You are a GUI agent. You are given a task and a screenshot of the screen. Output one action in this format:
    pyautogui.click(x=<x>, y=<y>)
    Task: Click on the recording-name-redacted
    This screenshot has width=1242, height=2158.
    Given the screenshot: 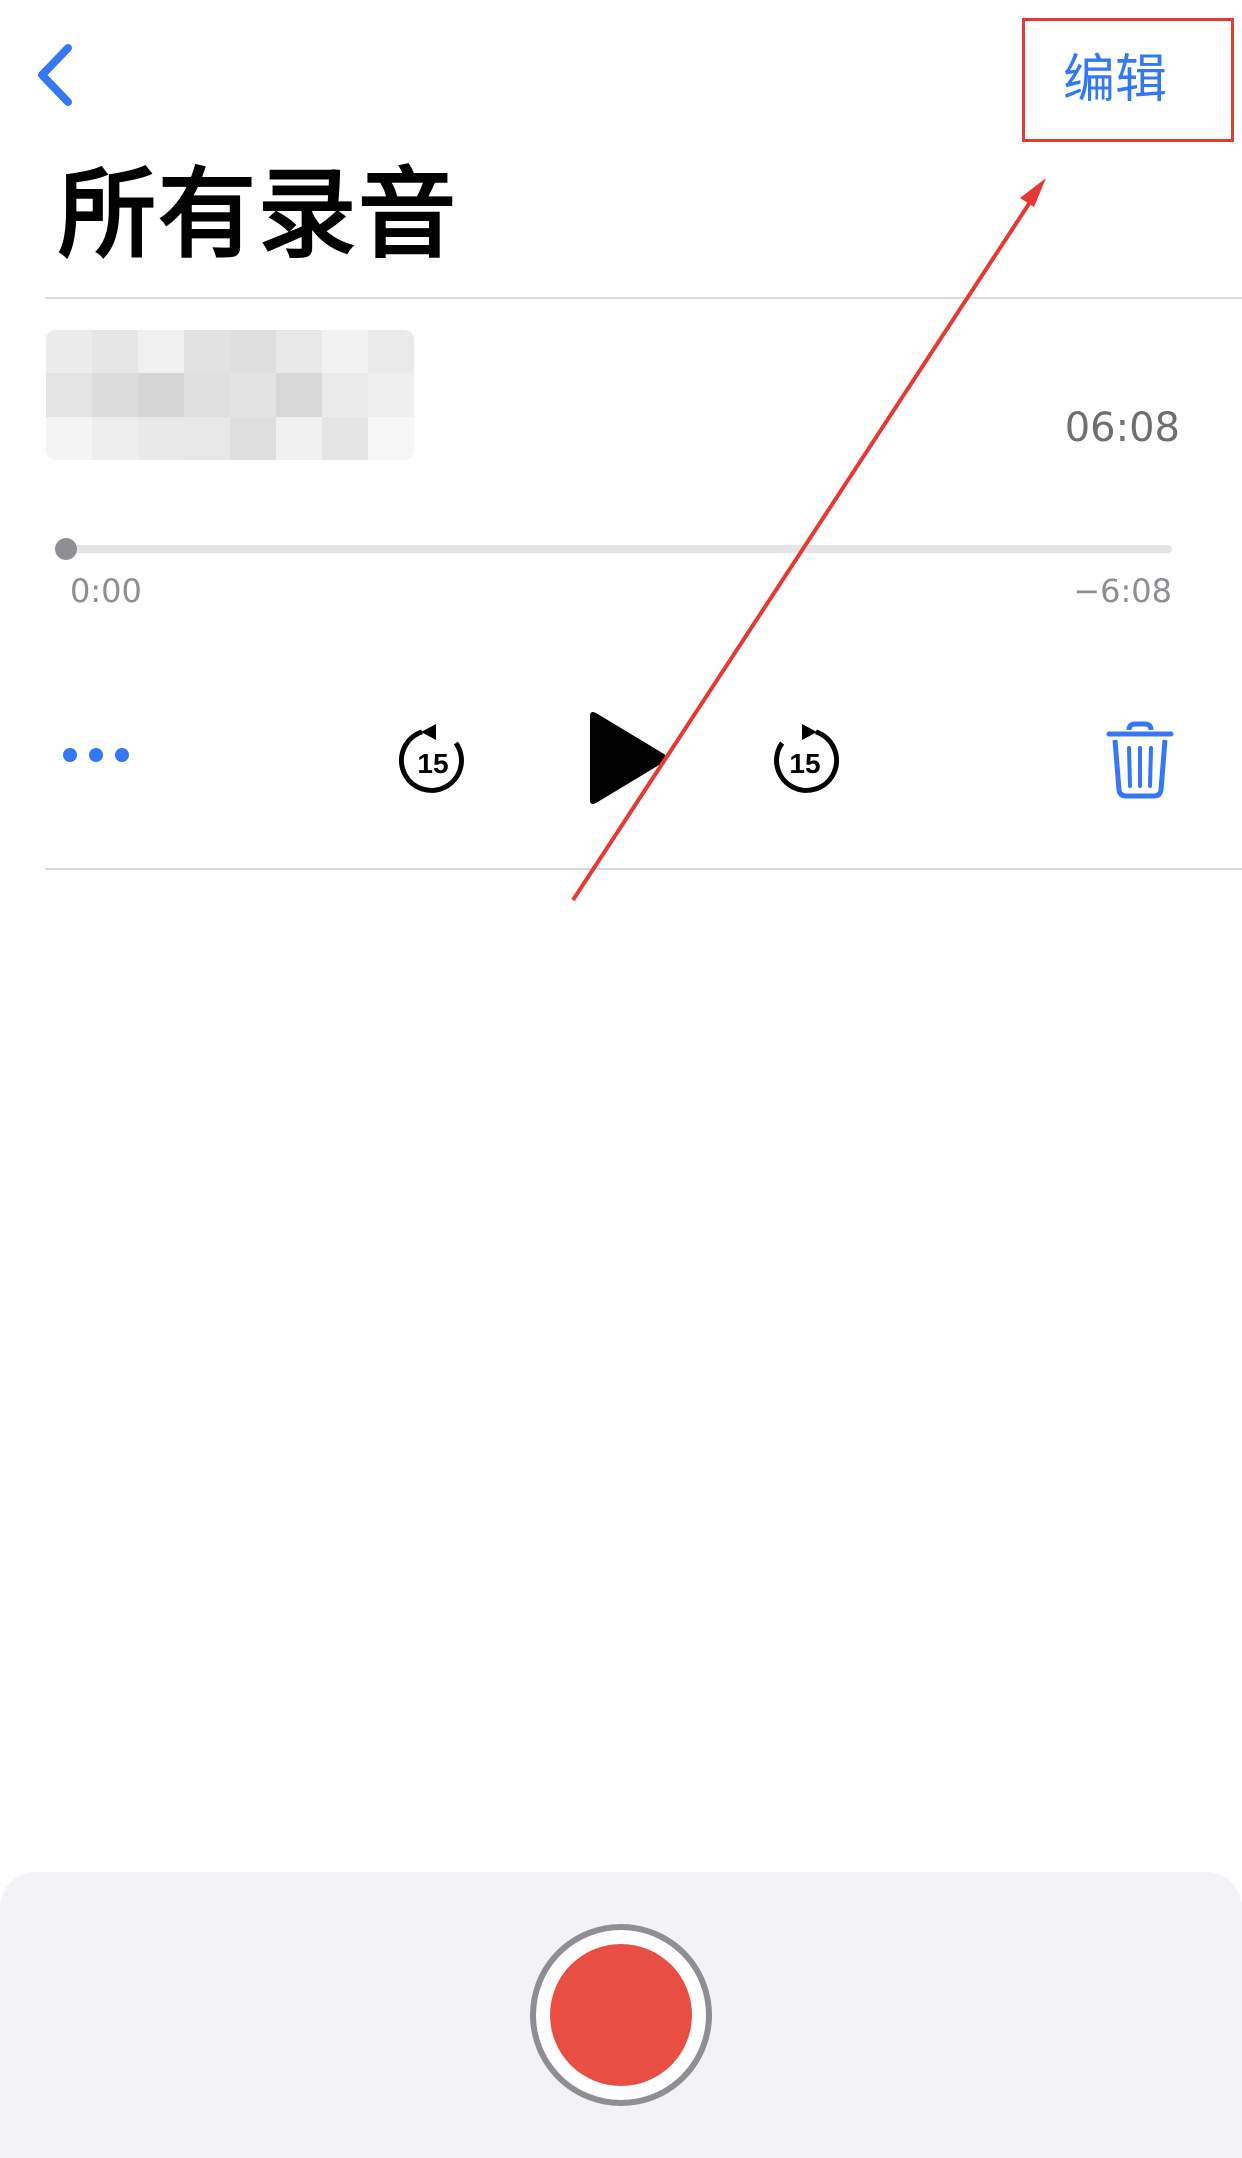 What is the action you would take?
    pyautogui.click(x=230, y=395)
    